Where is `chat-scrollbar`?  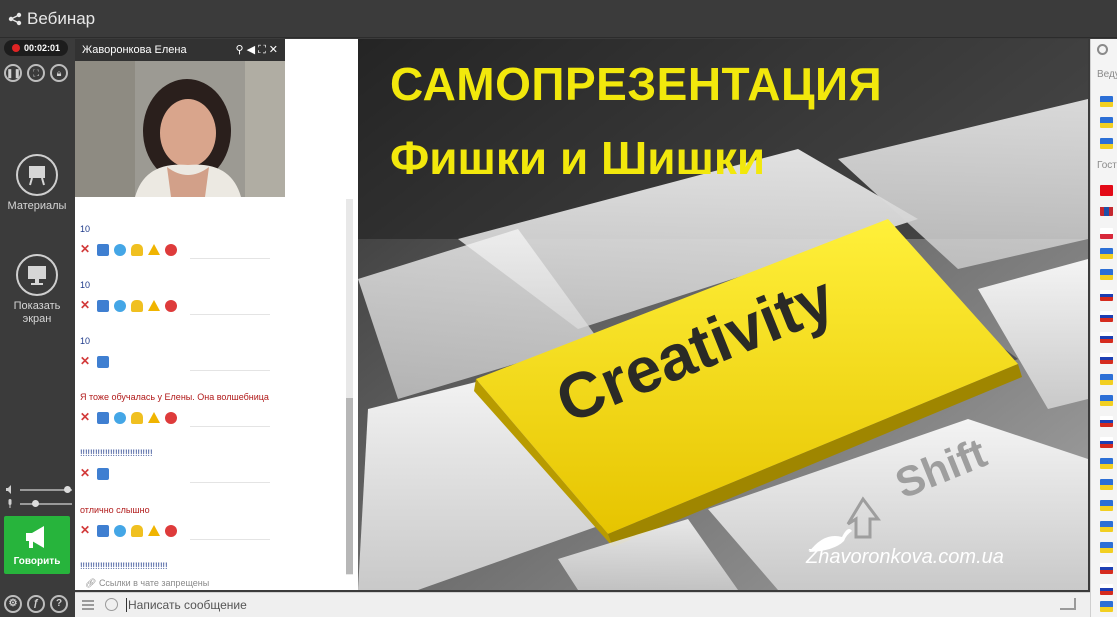
chat-scrollbar is located at coordinates (349, 387).